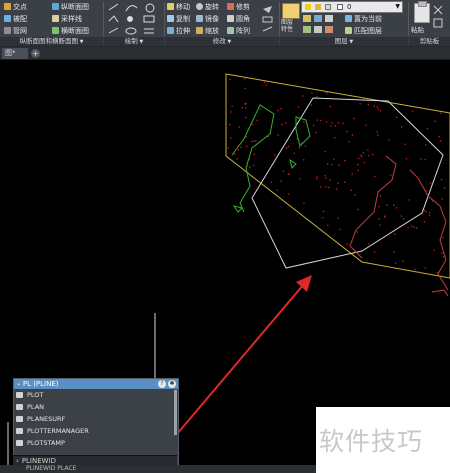 The height and width of the screenshot is (473, 450). What do you see at coordinates (19, 443) in the screenshot?
I see `plotstamp-icon` at bounding box center [19, 443].